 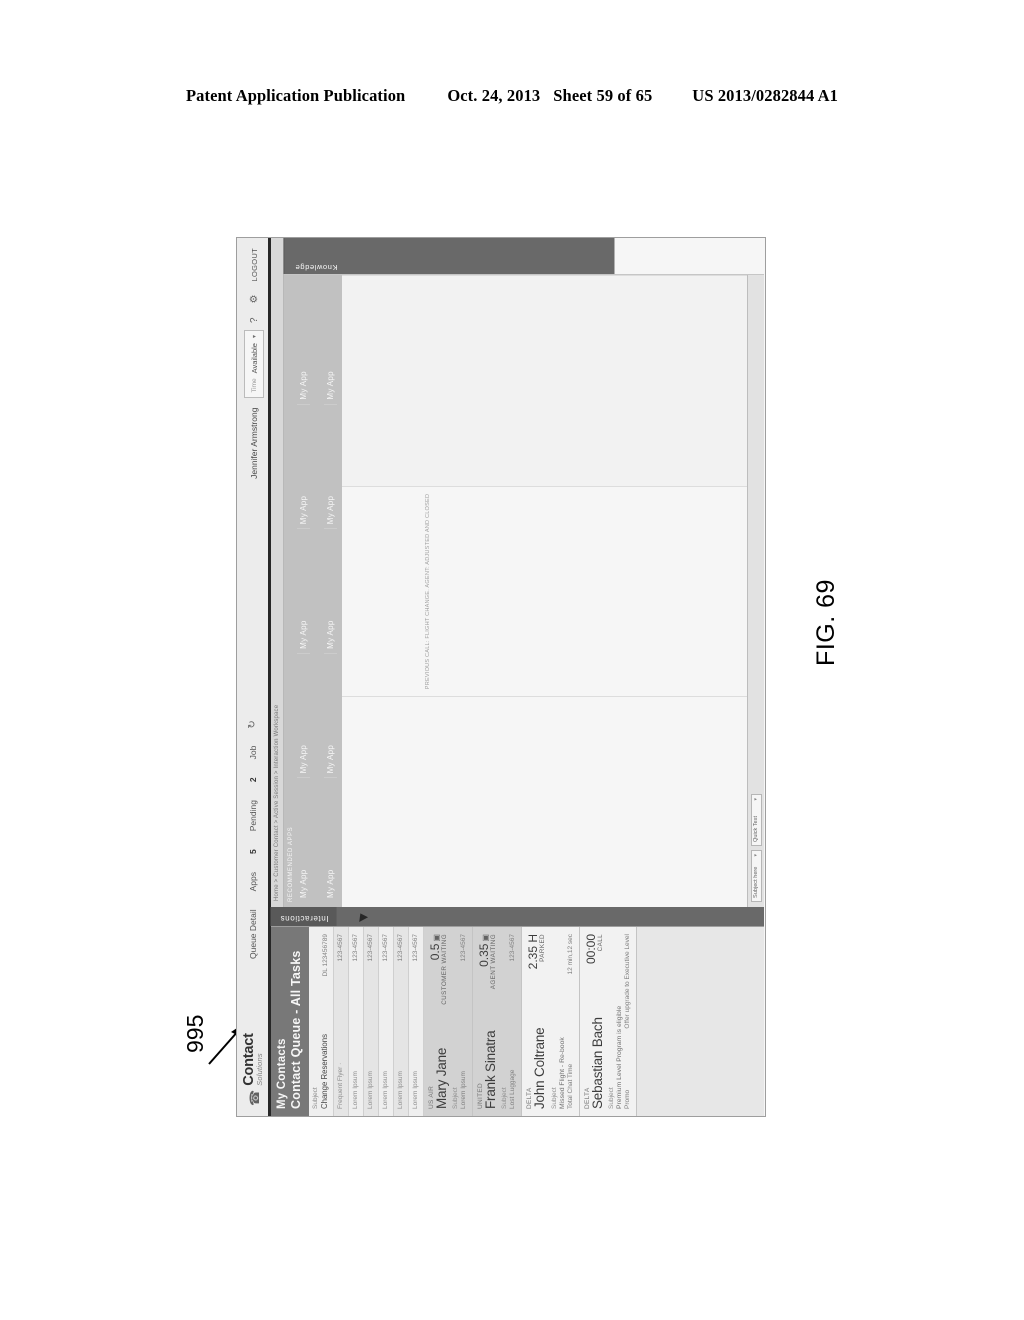 I want to click on message-composer: Subject here ▾ Quick Text ▾, so click(x=755, y=591).